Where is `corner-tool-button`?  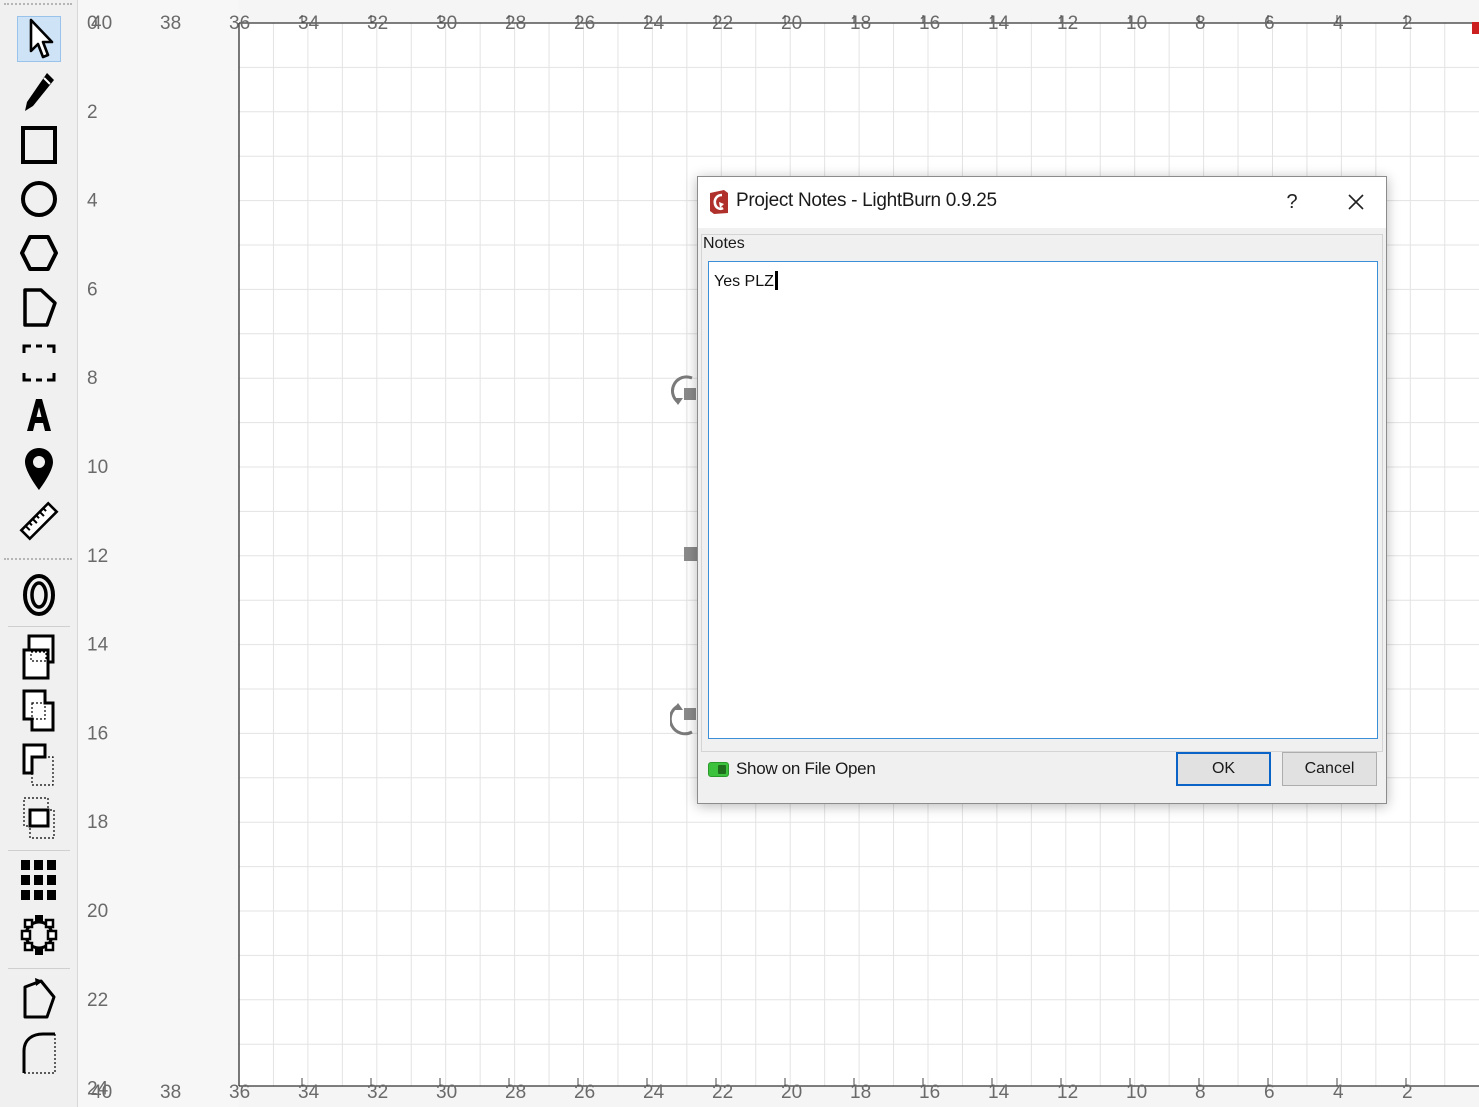
corner-tool-button is located at coordinates (39, 1053).